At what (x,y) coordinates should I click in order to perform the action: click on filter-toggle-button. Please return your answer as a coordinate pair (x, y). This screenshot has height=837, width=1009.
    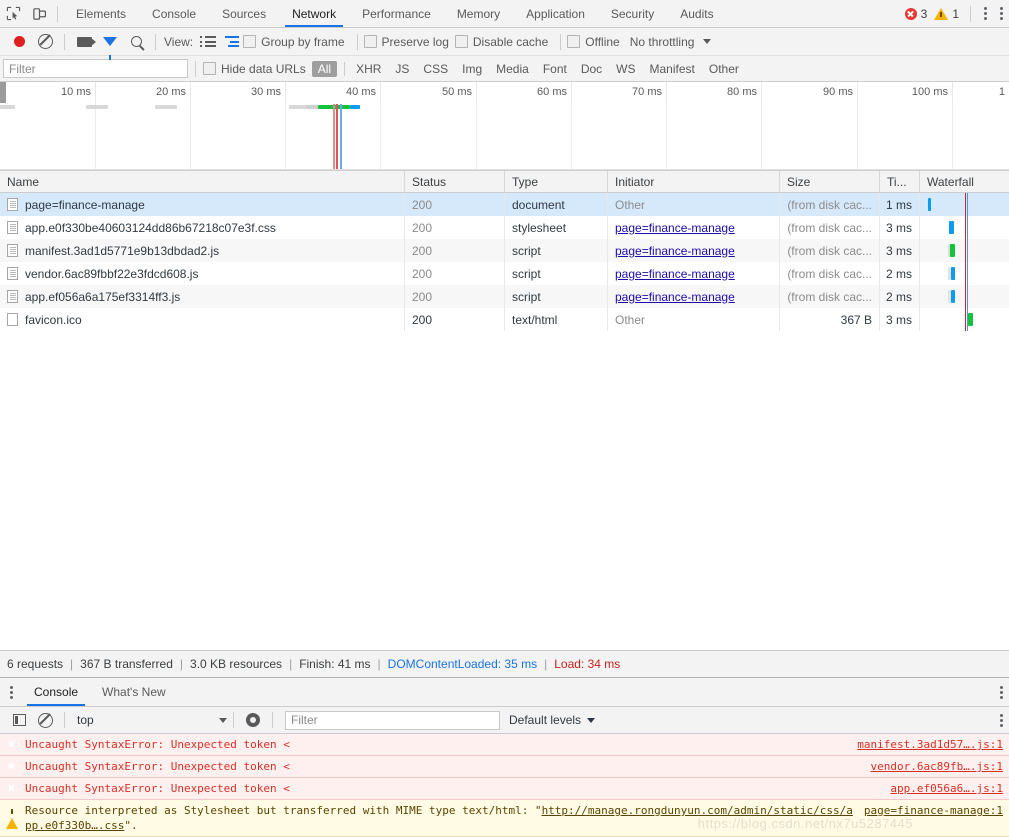
    Looking at the image, I should click on (110, 44).